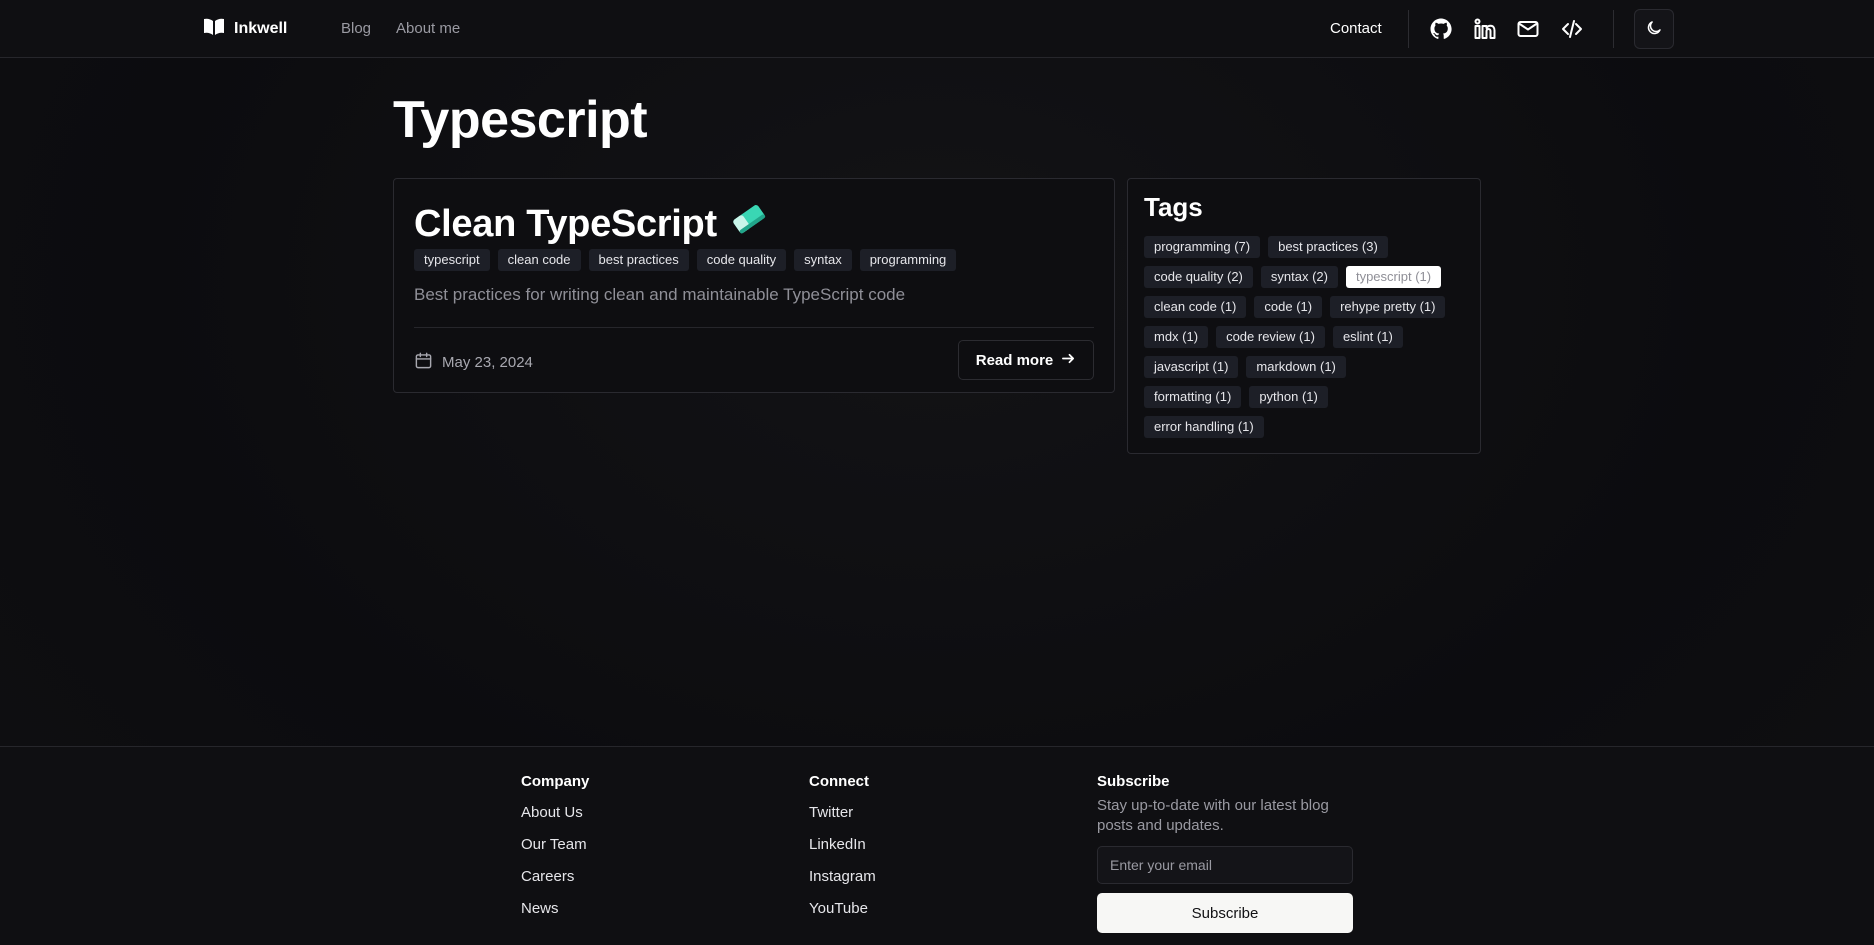 The image size is (1874, 945). Describe the element at coordinates (842, 916) in the screenshot. I see `footer-link-youtube: YouTube` at that location.